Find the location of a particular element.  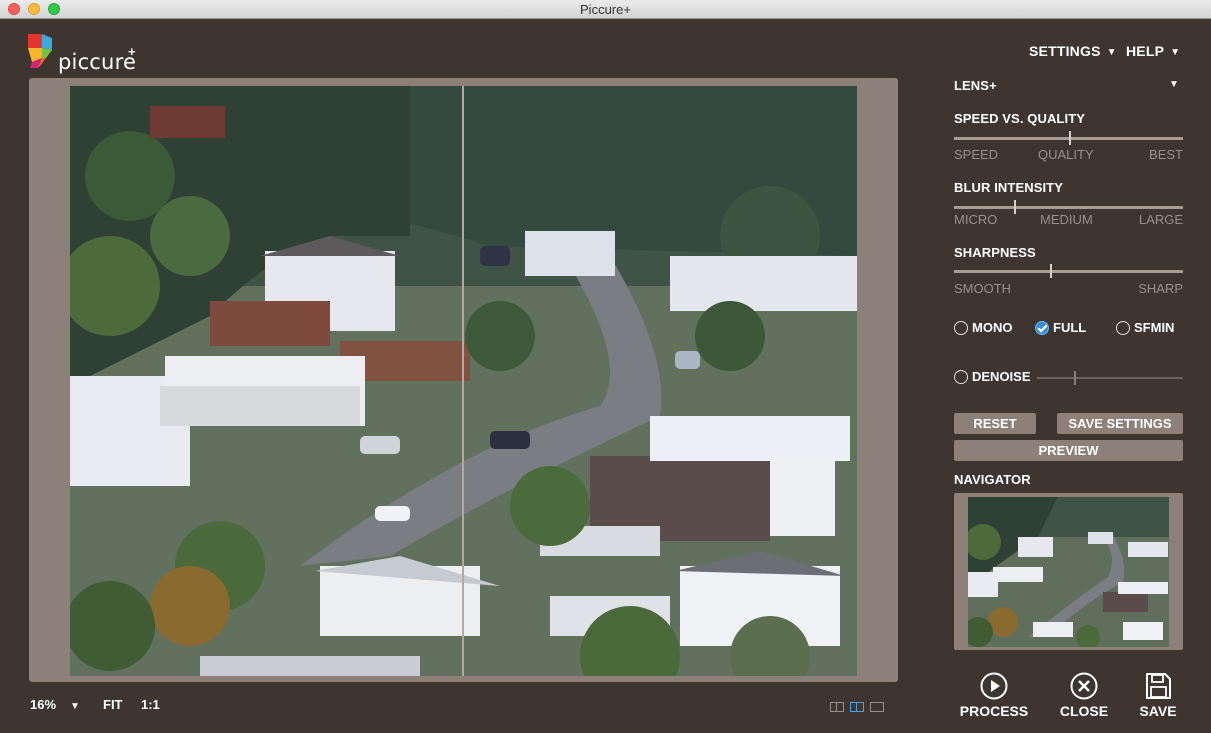

navigator-photo is located at coordinates (1068, 572).